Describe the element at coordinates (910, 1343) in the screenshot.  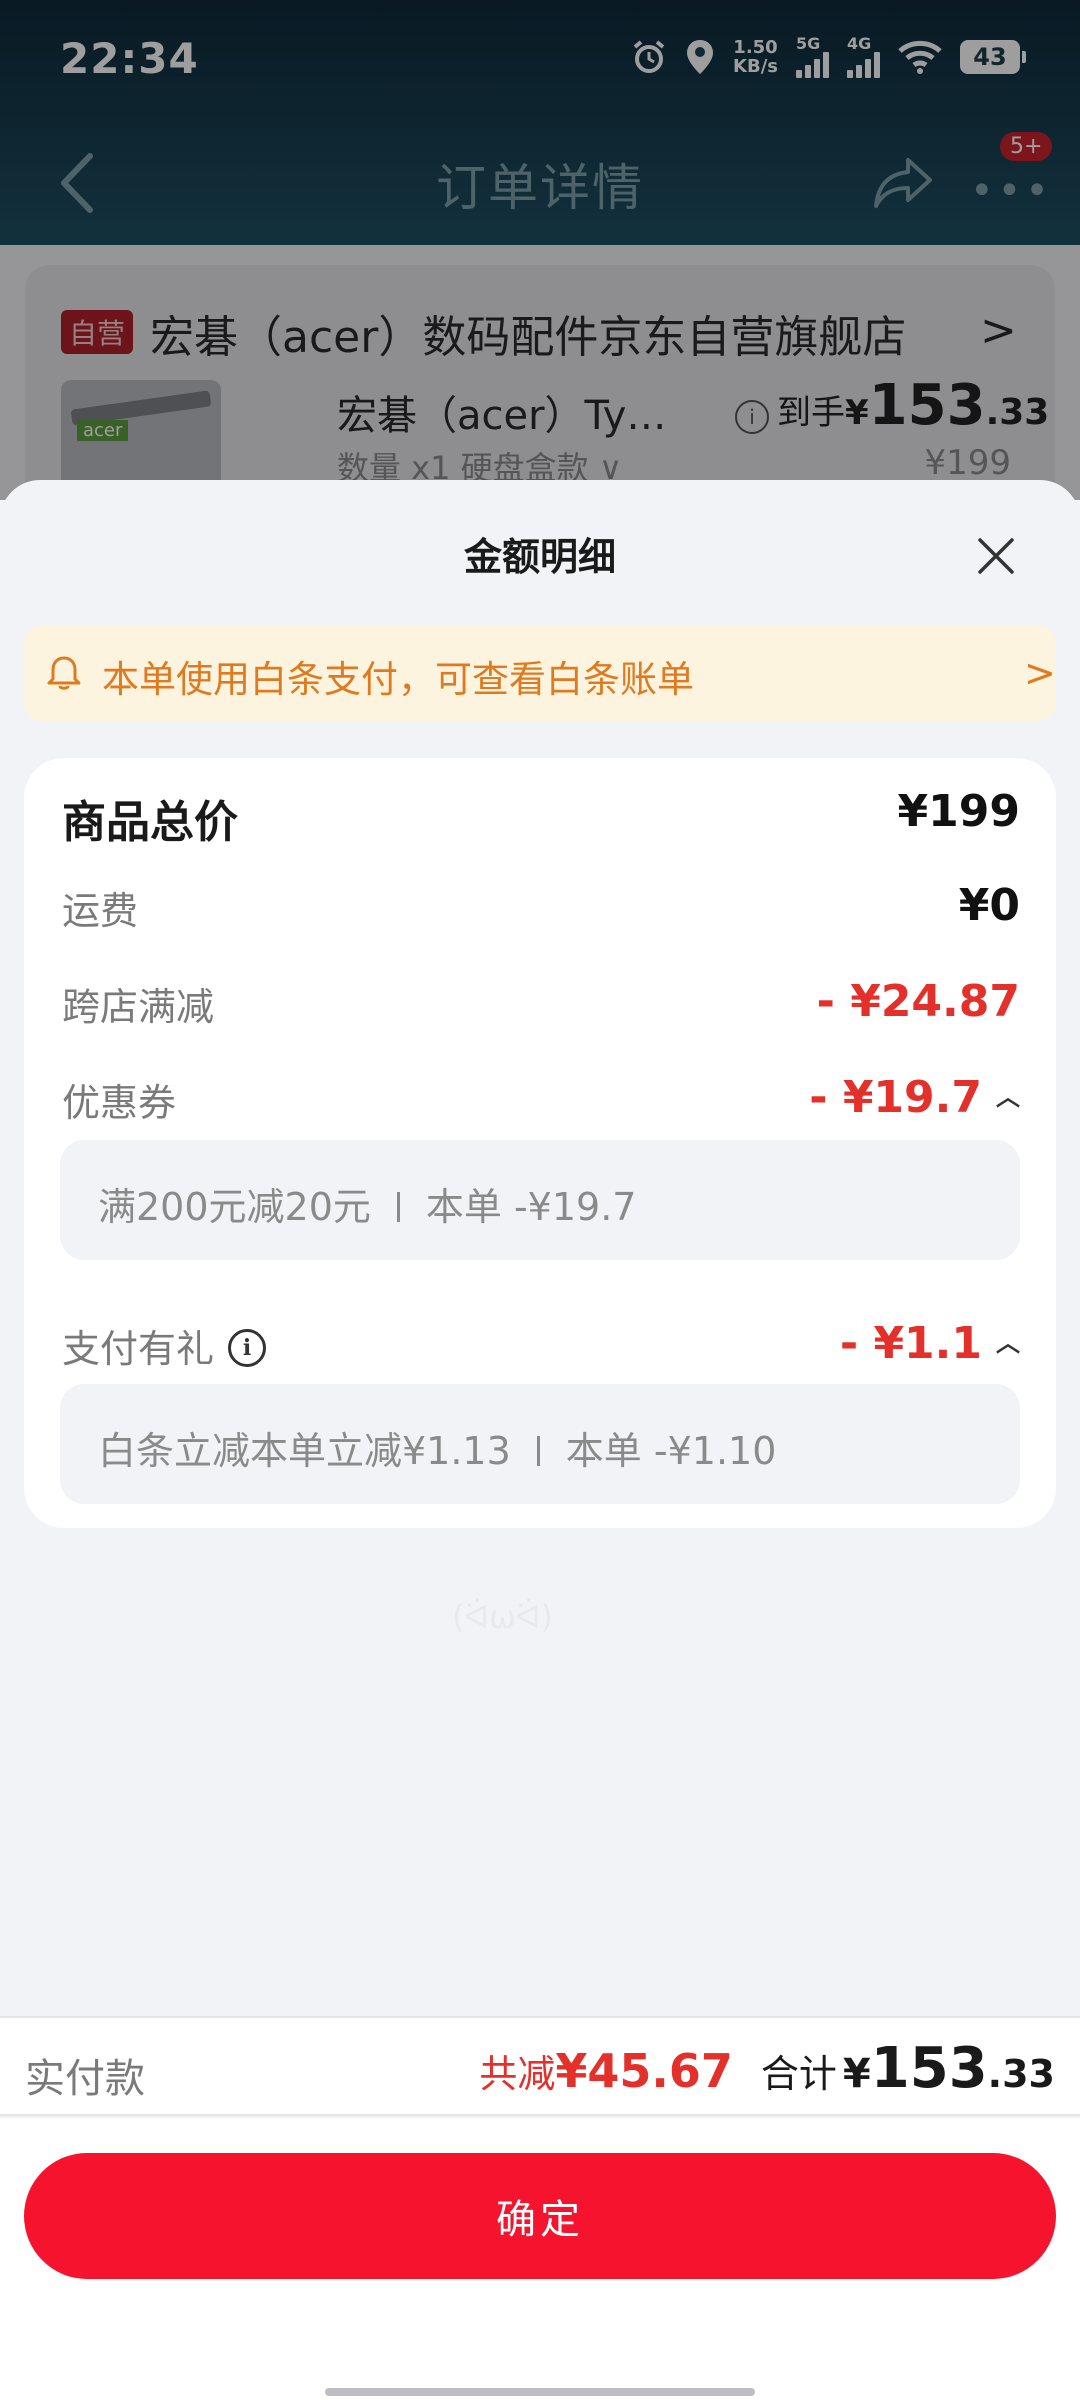
I see `pay-gift-value: - ¥1.1` at that location.